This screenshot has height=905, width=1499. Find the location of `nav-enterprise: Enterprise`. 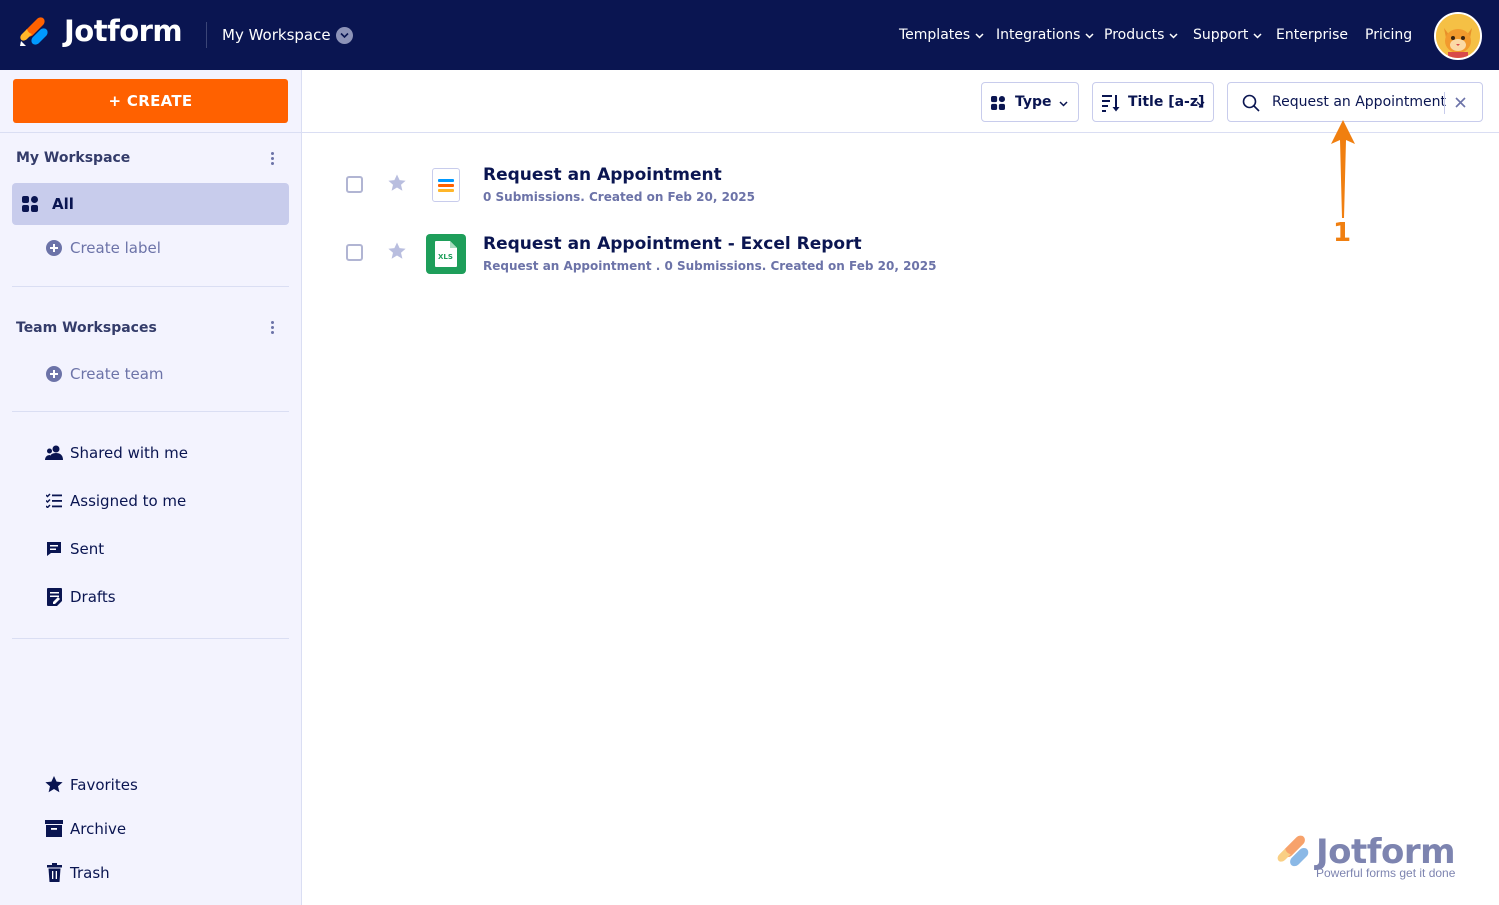

nav-enterprise: Enterprise is located at coordinates (1312, 35).